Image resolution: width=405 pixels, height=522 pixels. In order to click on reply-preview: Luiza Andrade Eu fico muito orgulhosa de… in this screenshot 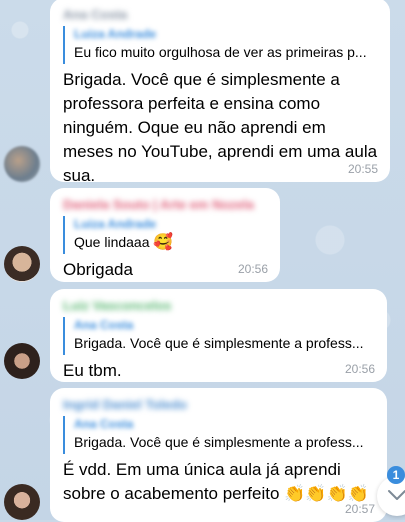, I will do `click(221, 45)`.